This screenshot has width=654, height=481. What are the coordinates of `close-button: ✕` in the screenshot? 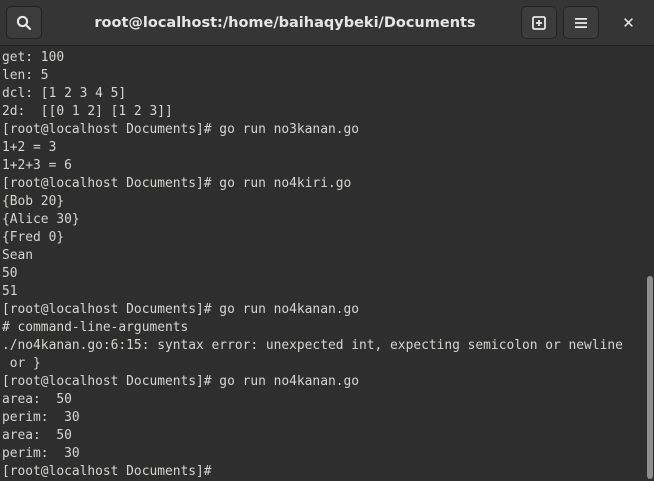 It's located at (628, 22).